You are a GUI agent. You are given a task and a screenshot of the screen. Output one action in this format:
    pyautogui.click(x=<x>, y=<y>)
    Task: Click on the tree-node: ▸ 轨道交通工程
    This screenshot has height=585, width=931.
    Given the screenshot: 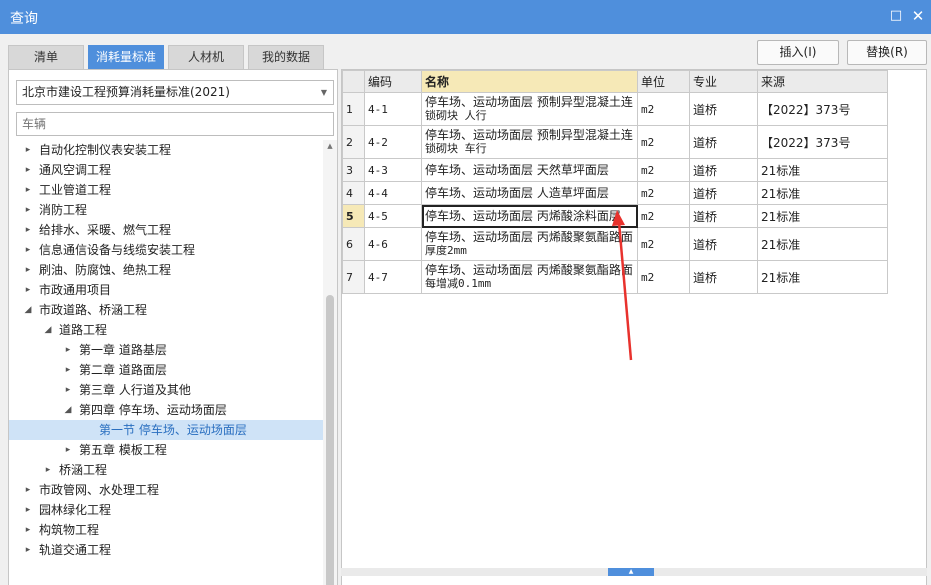 What is the action you would take?
    pyautogui.click(x=166, y=550)
    